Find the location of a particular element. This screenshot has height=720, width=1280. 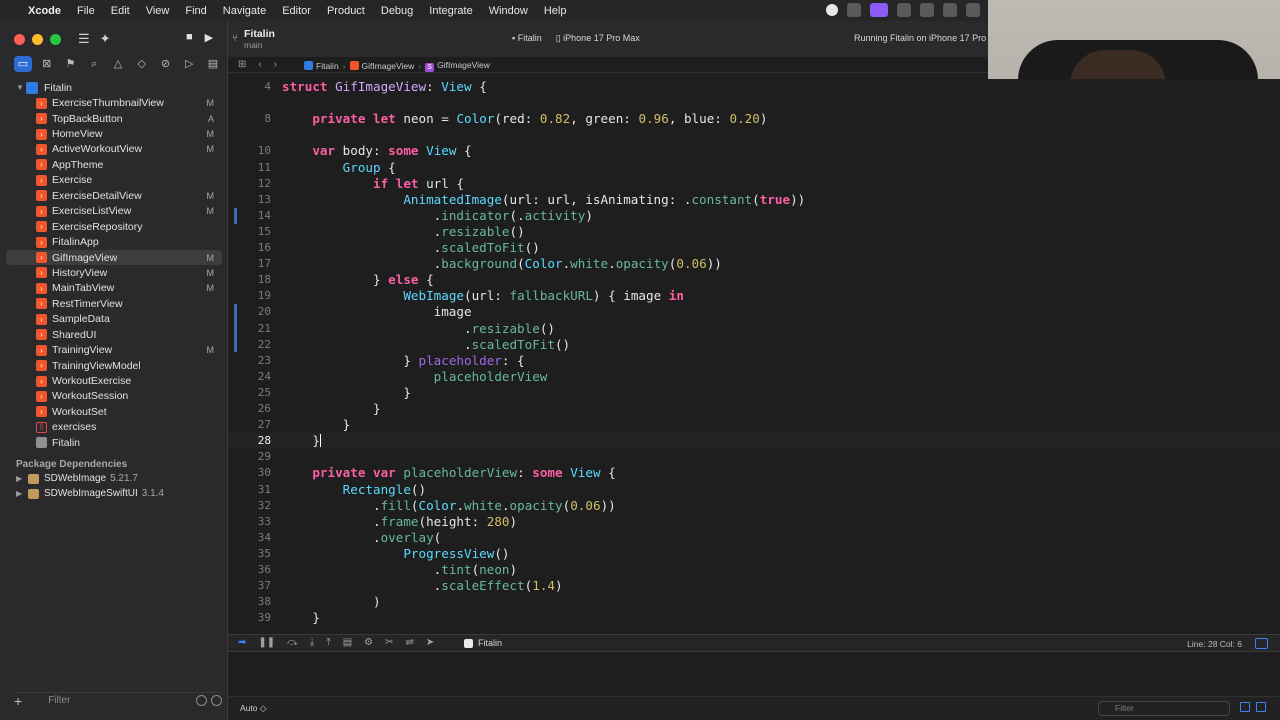

screen-share-icon is located at coordinates (879, 10).